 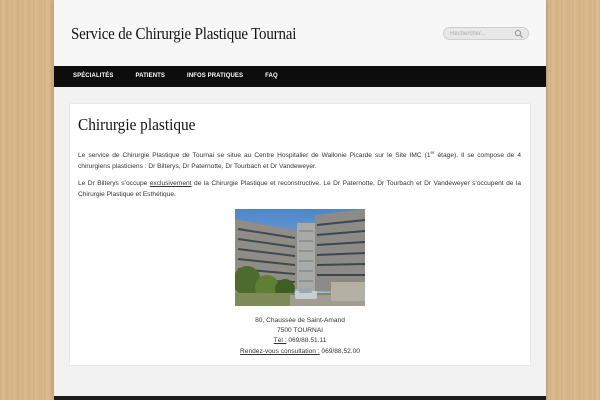 I want to click on search-form, so click(x=486, y=33).